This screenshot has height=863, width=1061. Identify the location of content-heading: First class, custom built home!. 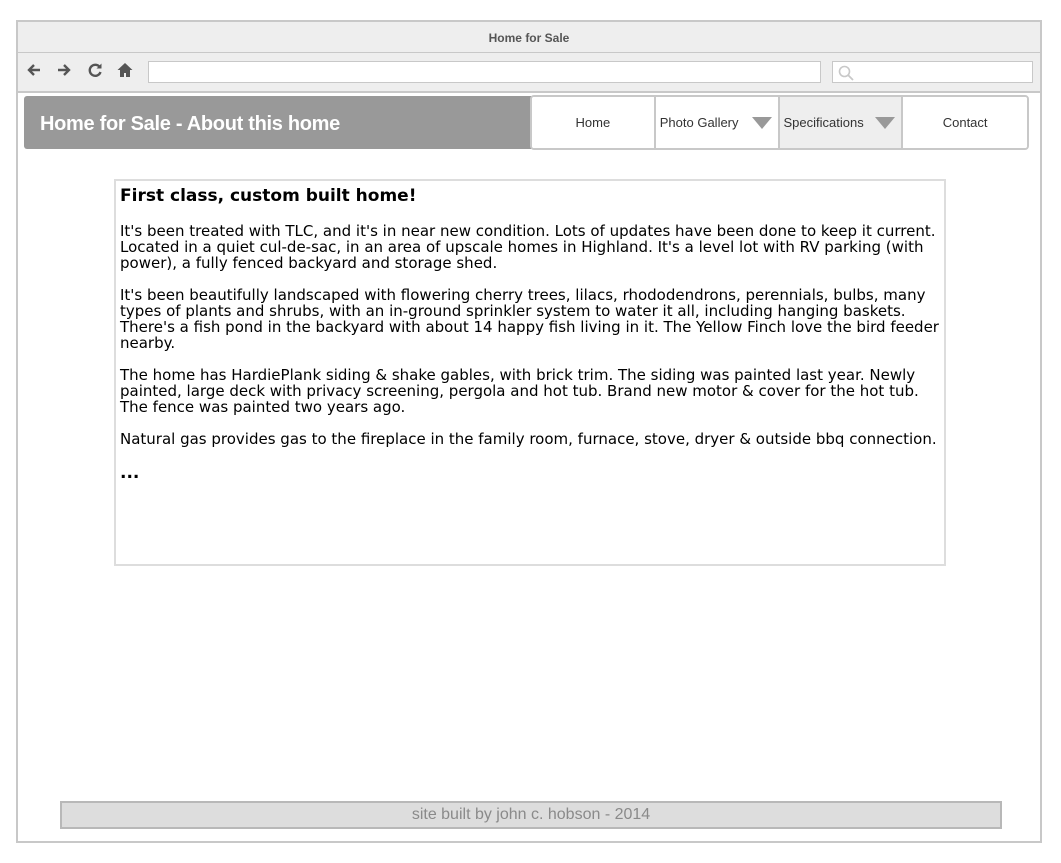
(268, 196).